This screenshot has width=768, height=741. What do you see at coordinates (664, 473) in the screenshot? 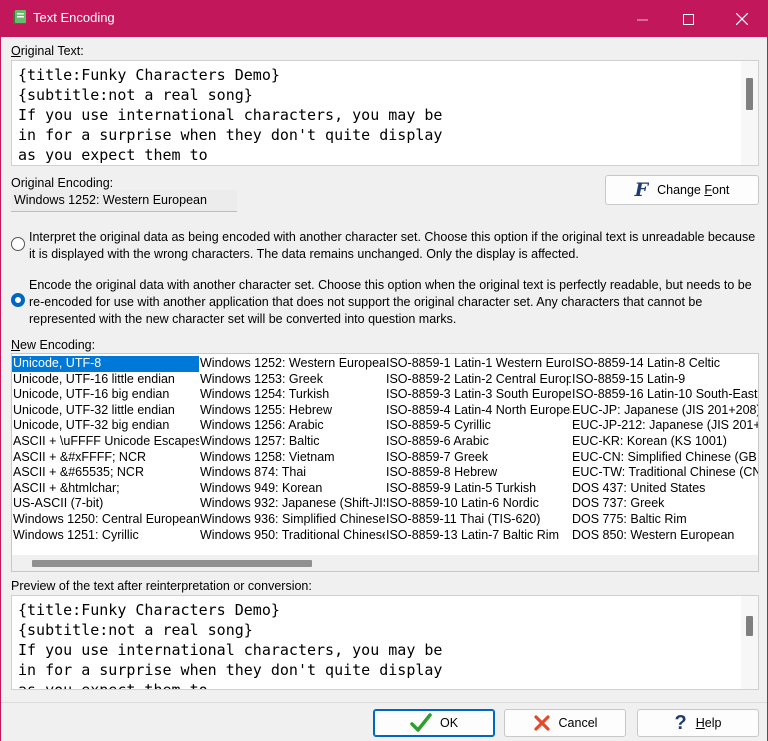
I see `encoding-item: EUC-TW: Traditional Chinese (CNS` at bounding box center [664, 473].